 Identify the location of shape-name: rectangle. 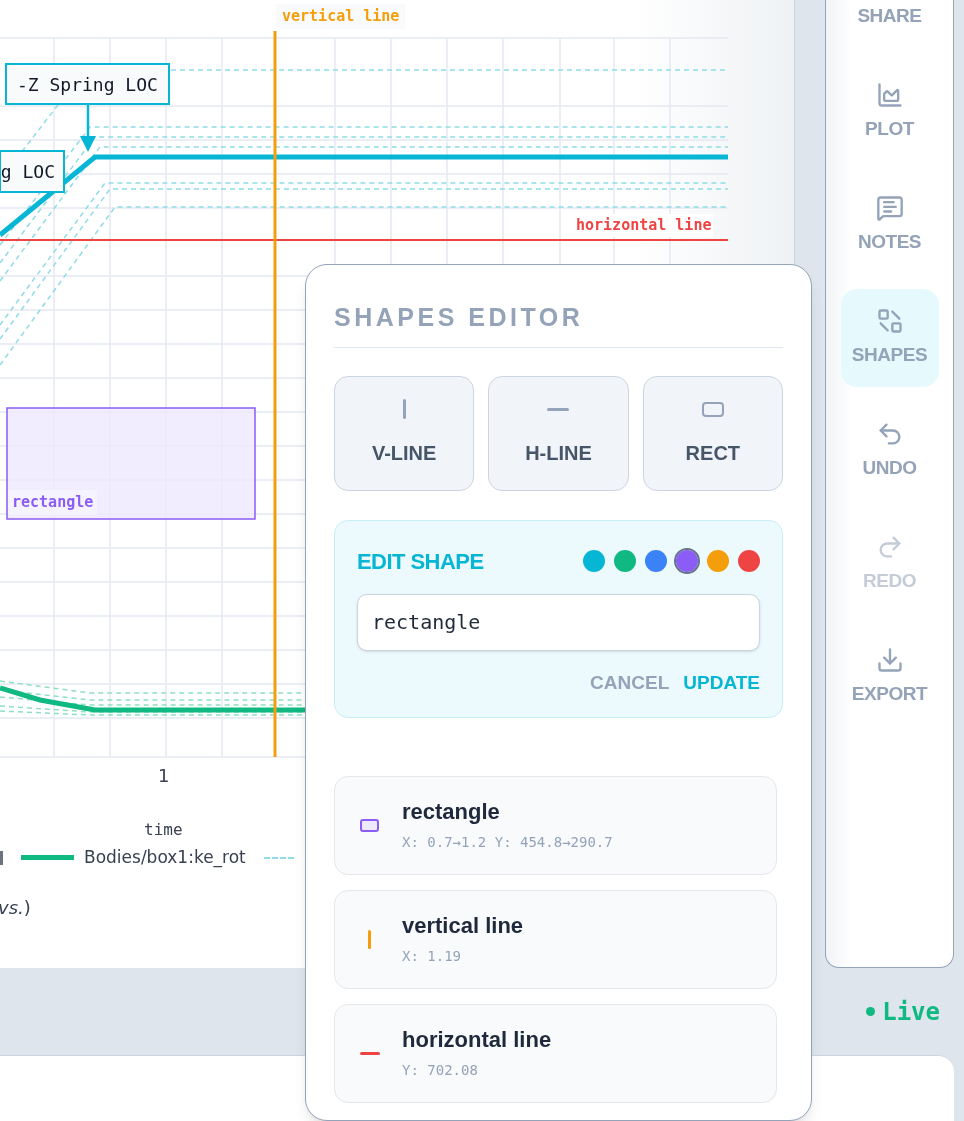
(451, 812).